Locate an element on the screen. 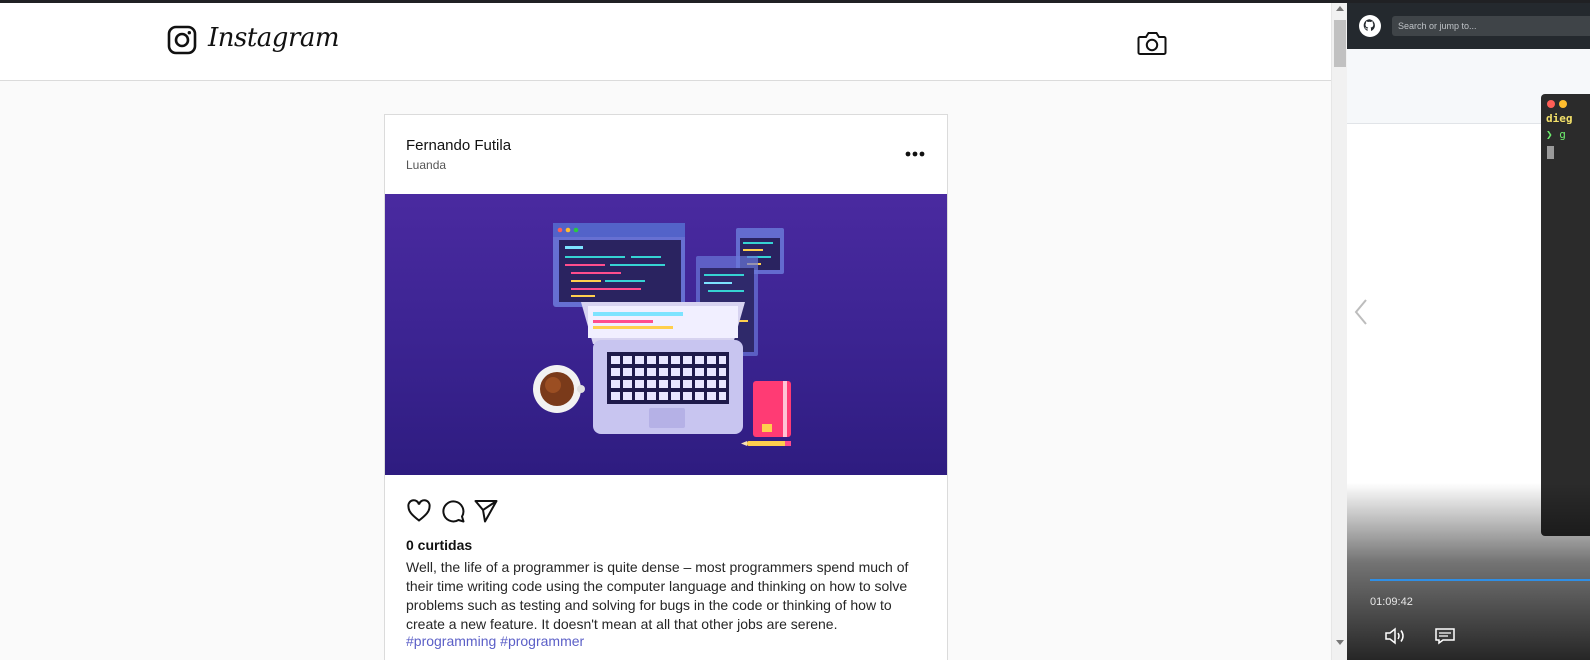 The image size is (1590, 660). instagram-logo-text: Instagram is located at coordinates (274, 38).